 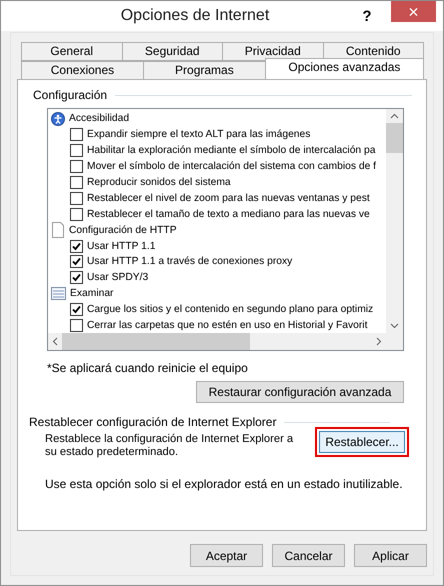 What do you see at coordinates (413, 11) in the screenshot?
I see `close-button: ×` at bounding box center [413, 11].